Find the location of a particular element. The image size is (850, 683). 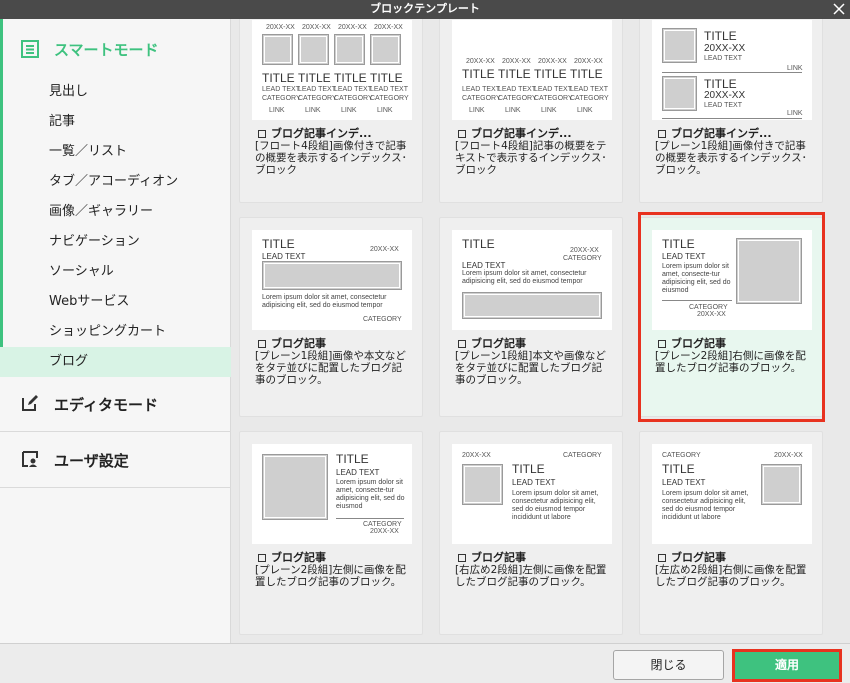

category-item-blog: ブログ is located at coordinates (115, 362).